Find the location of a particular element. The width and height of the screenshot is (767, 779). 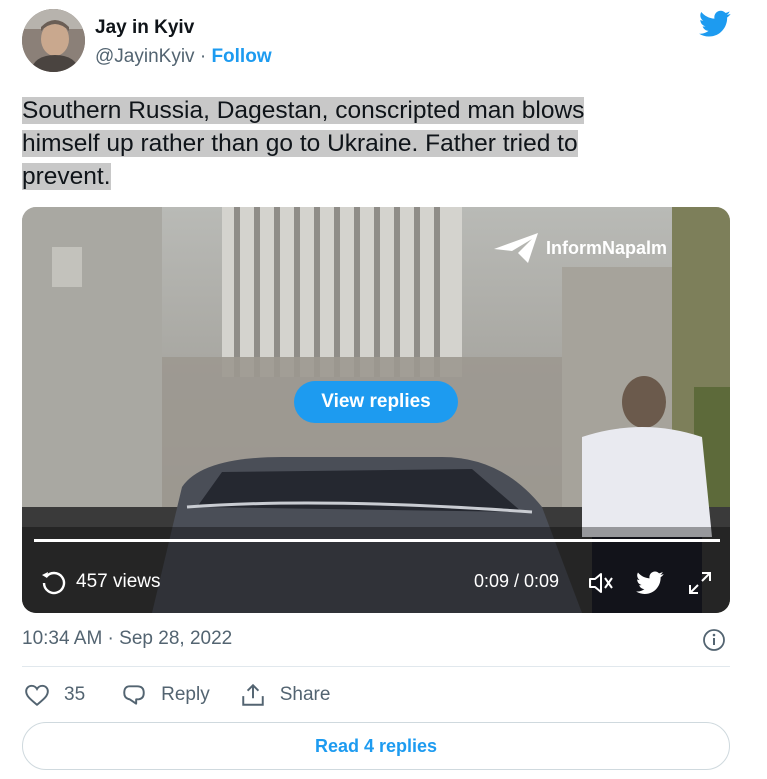

avatar is located at coordinates (53, 40).